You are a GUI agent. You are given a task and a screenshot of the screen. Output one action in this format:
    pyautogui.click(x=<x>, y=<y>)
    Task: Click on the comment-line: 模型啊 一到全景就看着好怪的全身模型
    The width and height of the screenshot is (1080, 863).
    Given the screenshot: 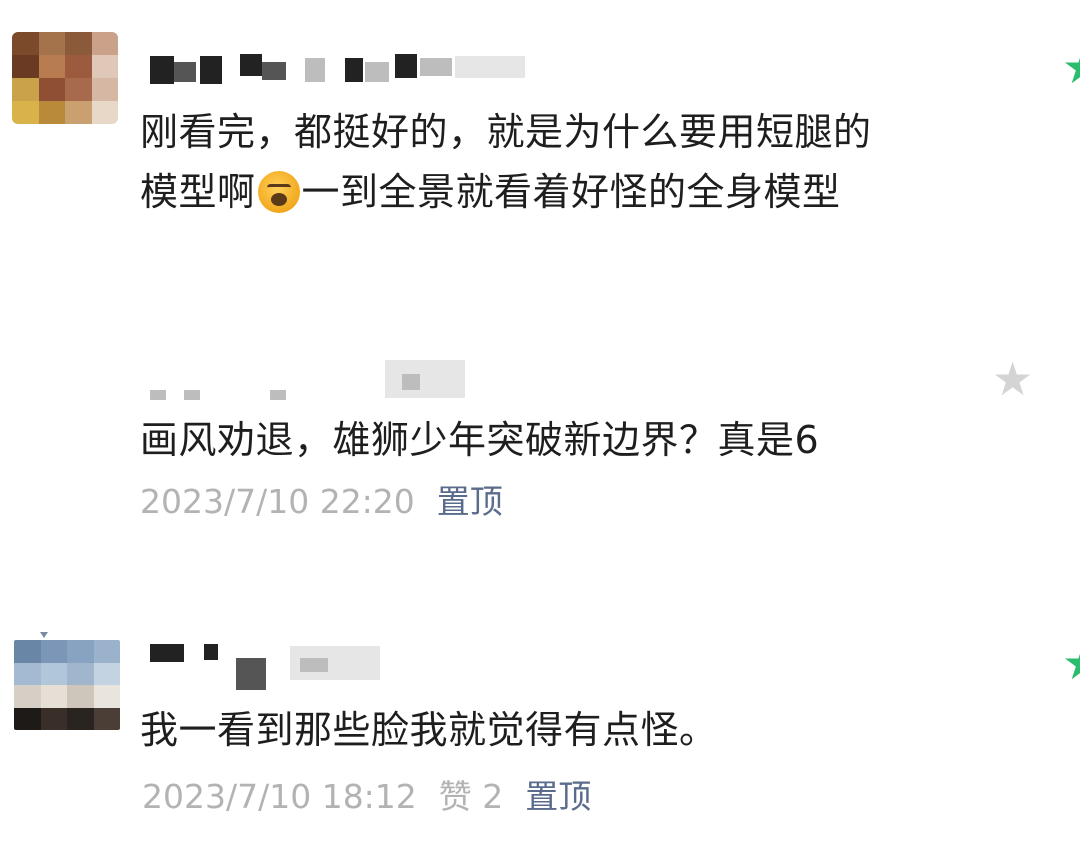 What is the action you would take?
    pyautogui.click(x=590, y=192)
    